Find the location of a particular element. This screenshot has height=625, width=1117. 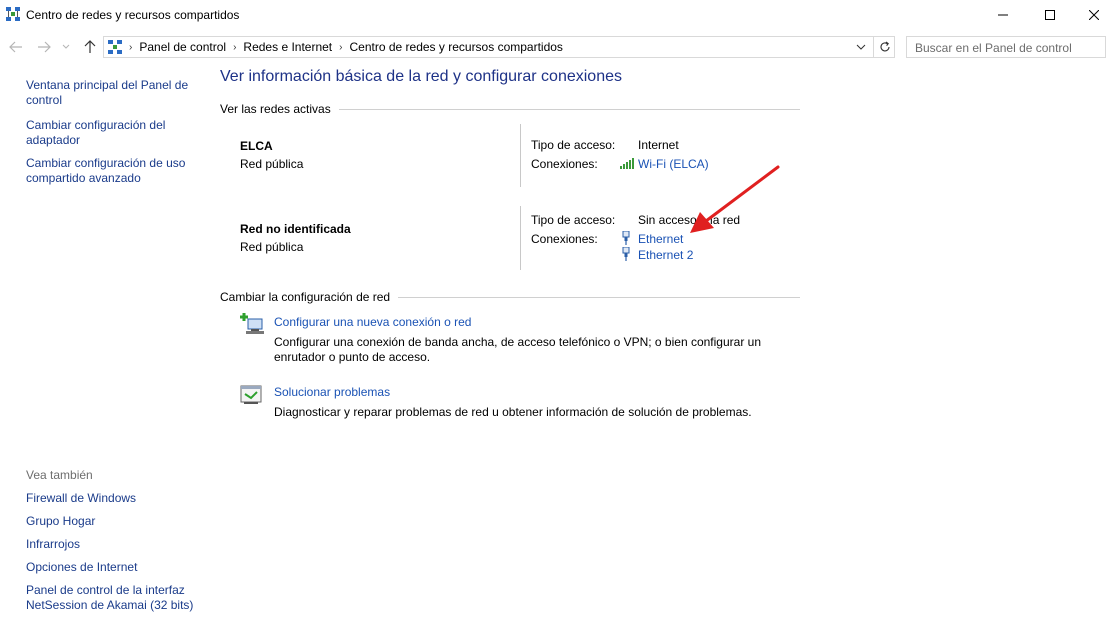

see-also-header: Vea también is located at coordinates (59, 475).